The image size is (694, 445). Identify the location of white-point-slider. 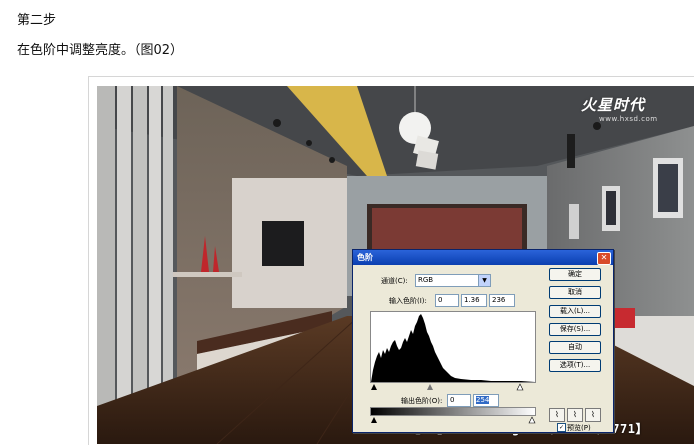
(520, 387).